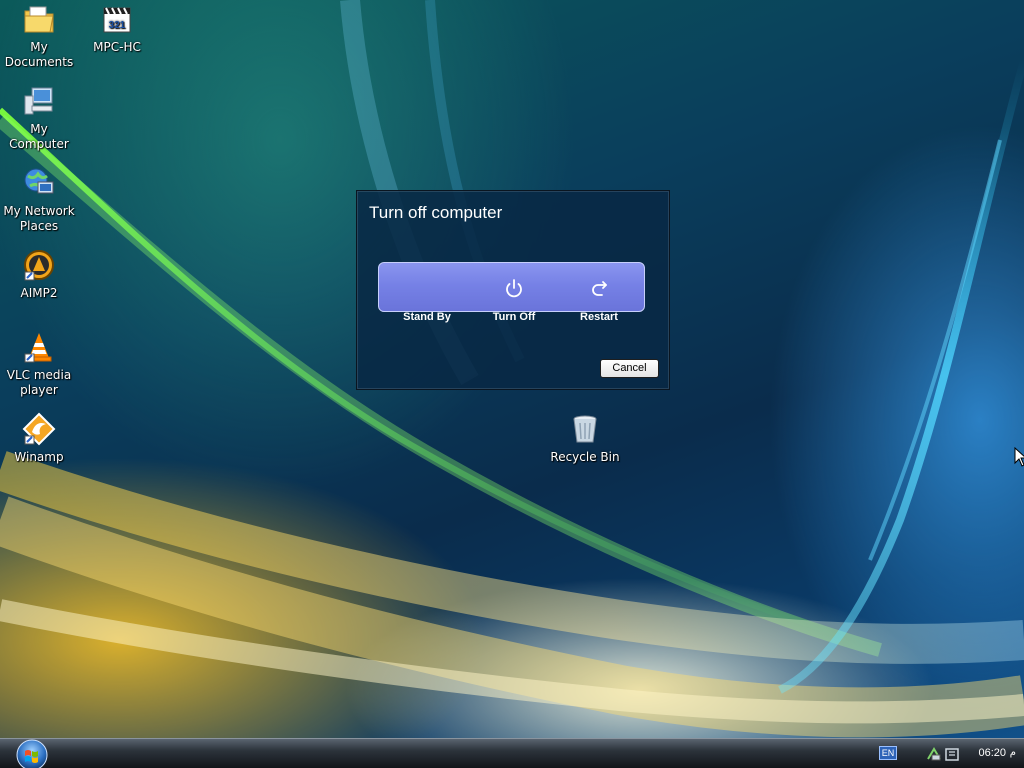 The image size is (1024, 768). Describe the element at coordinates (39, 101) in the screenshot. I see `my-computer-icon` at that location.